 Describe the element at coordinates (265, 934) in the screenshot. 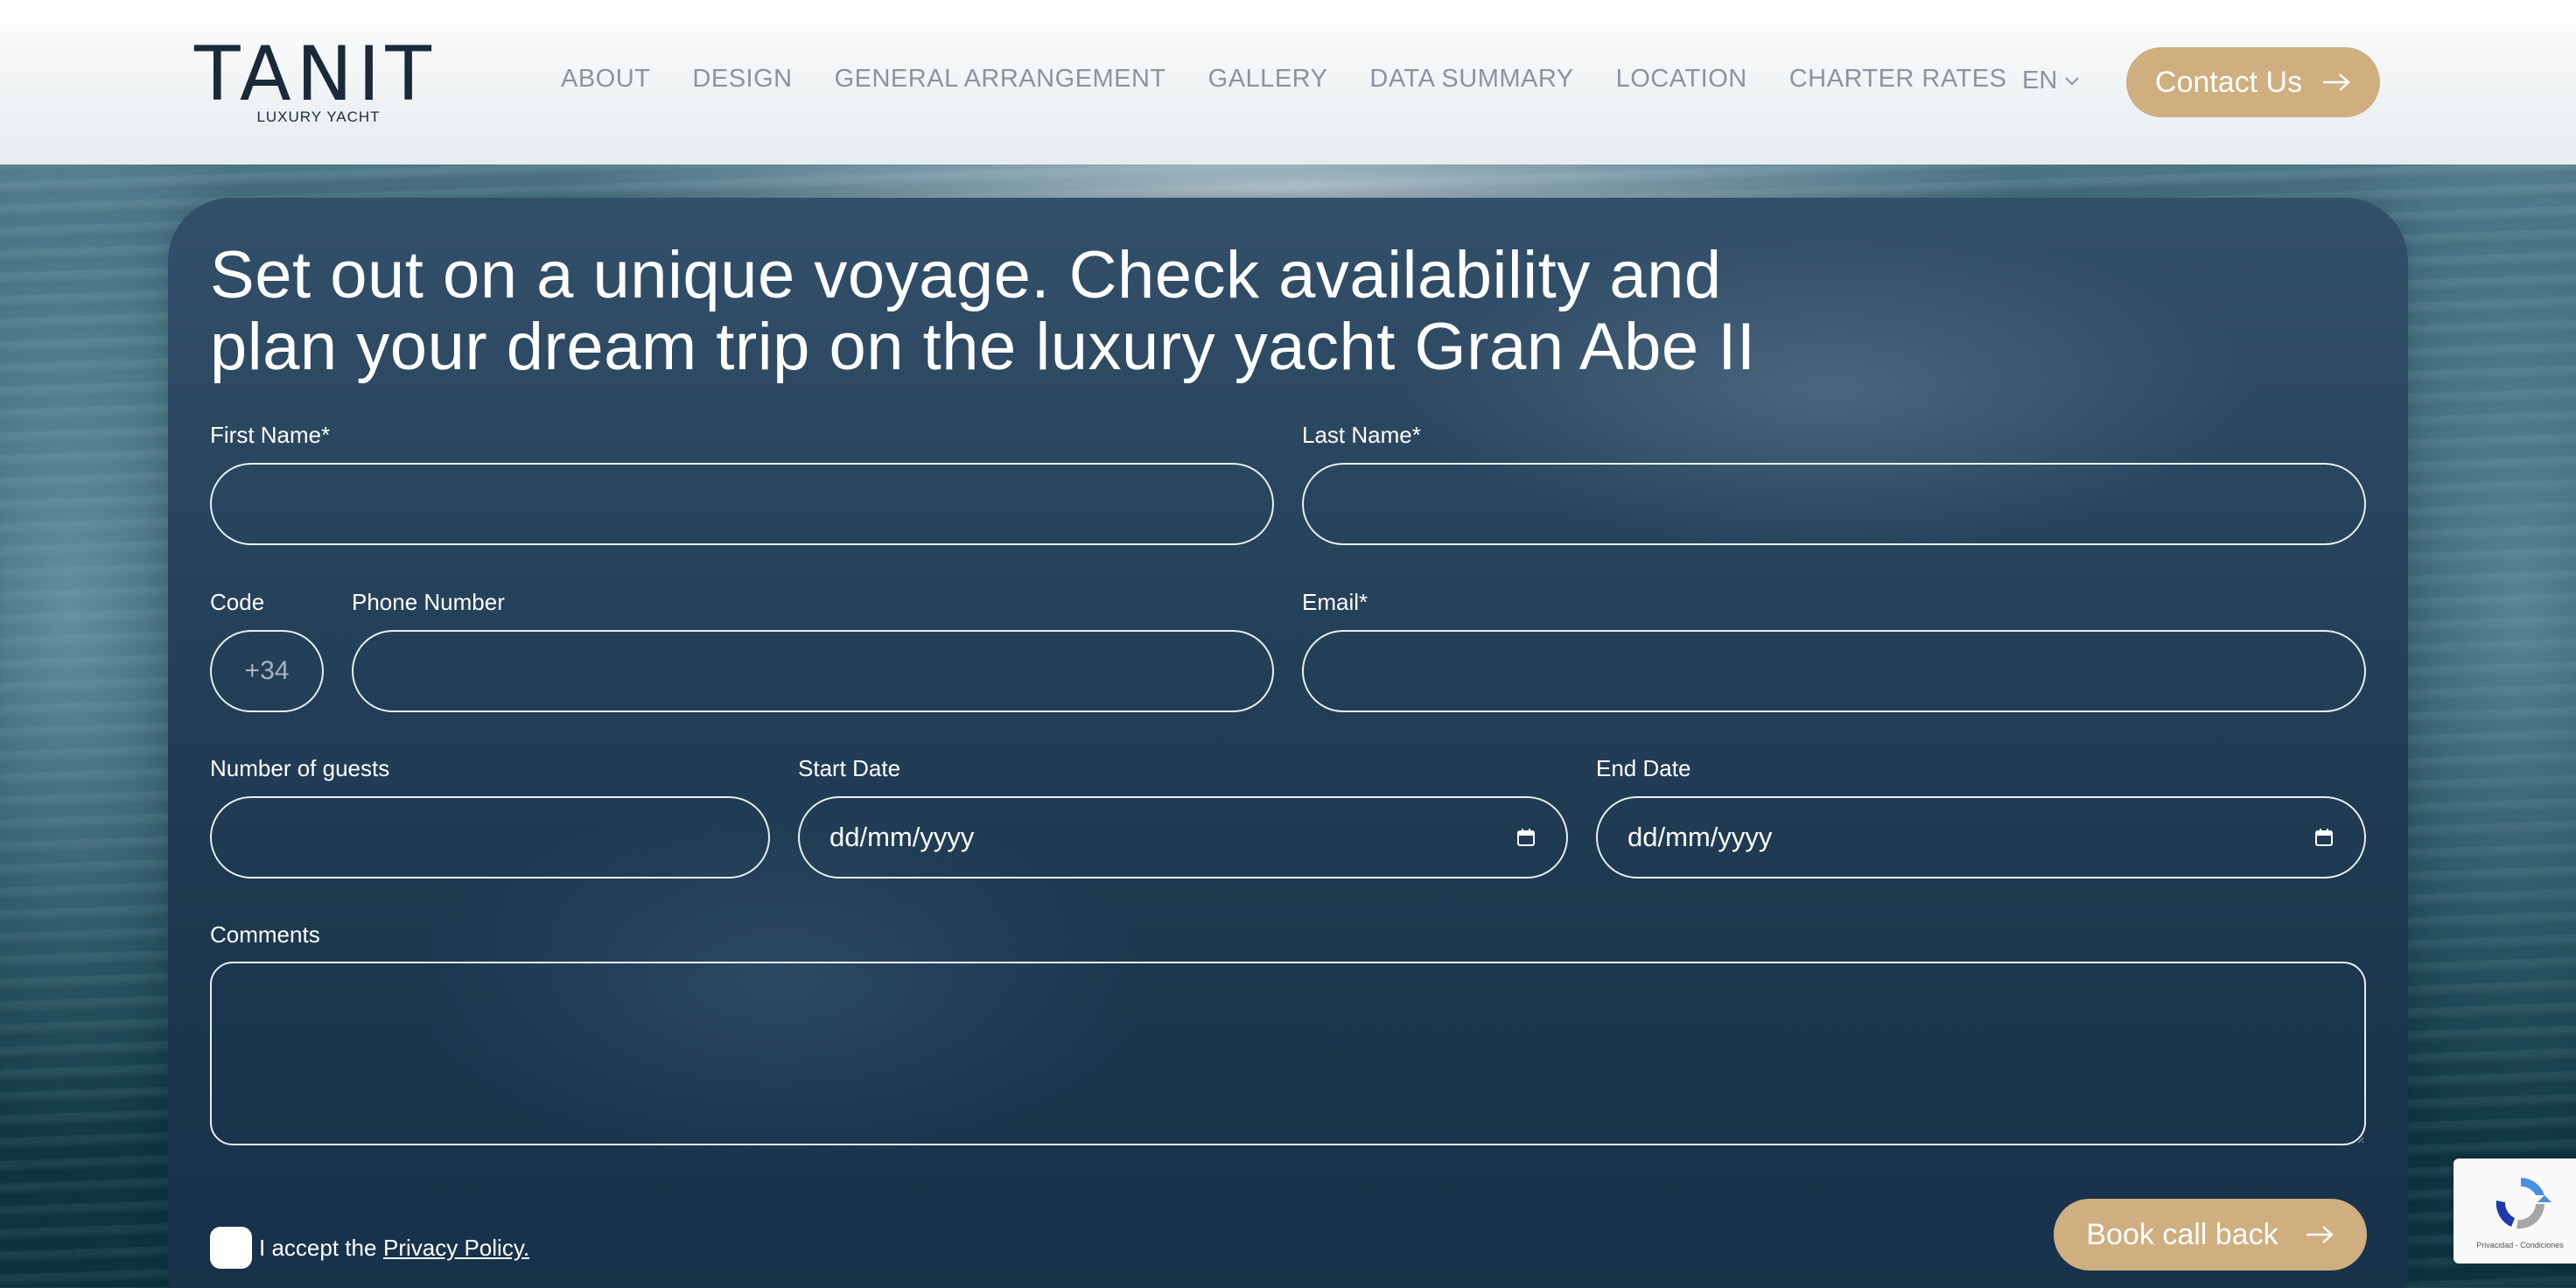

I see `comments-label: Comments` at that location.